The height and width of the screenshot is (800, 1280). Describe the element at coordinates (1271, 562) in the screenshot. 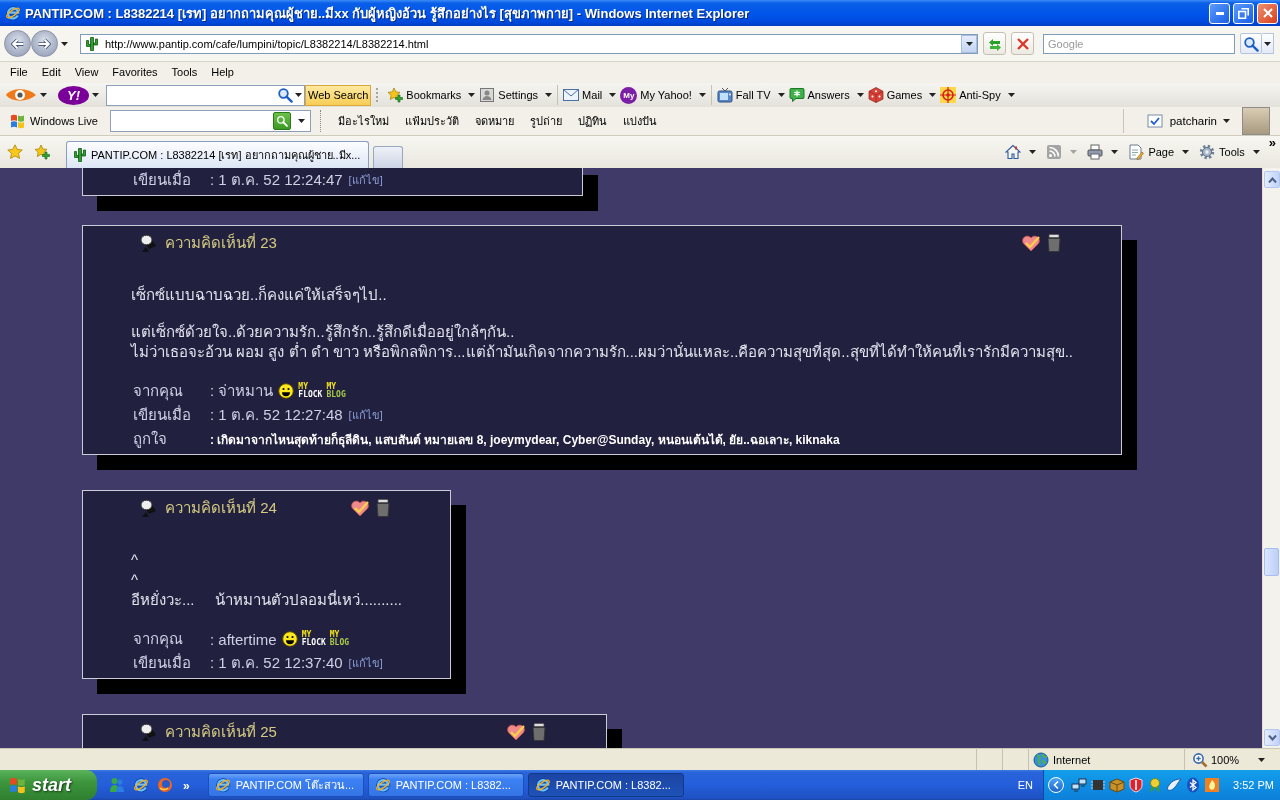

I see `scrollbar-thumb` at that location.